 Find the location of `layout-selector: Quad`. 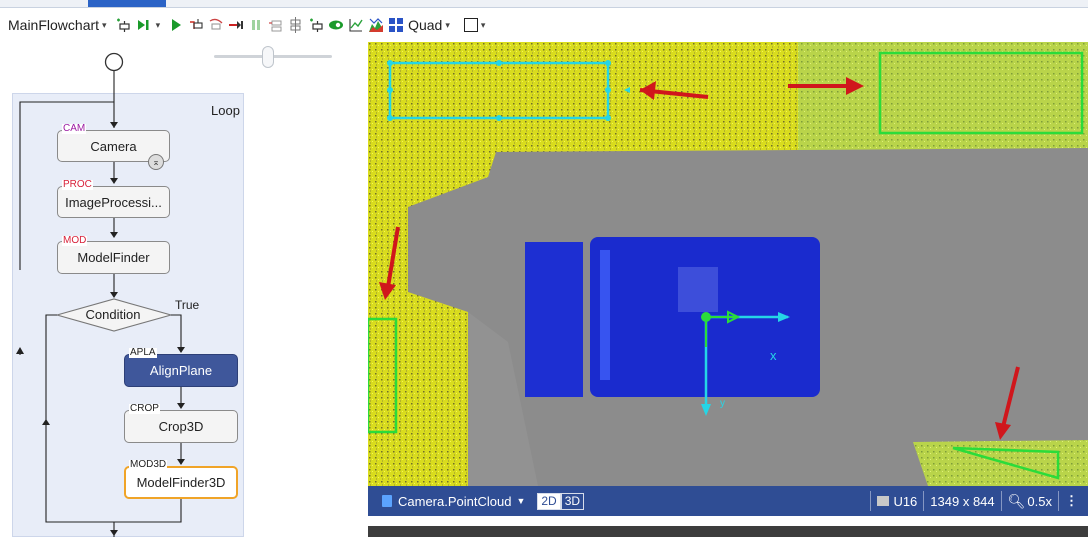

layout-selector: Quad is located at coordinates (425, 25).